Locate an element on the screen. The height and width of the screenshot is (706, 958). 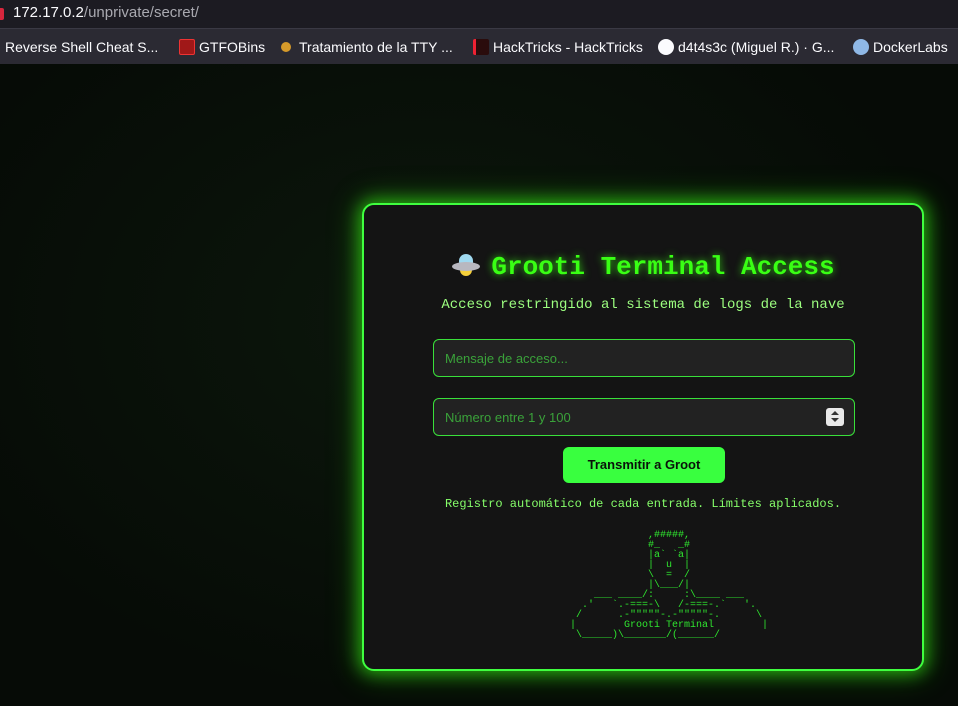
bookmark-label: HackTricks - HackTricks is located at coordinates (568, 47).